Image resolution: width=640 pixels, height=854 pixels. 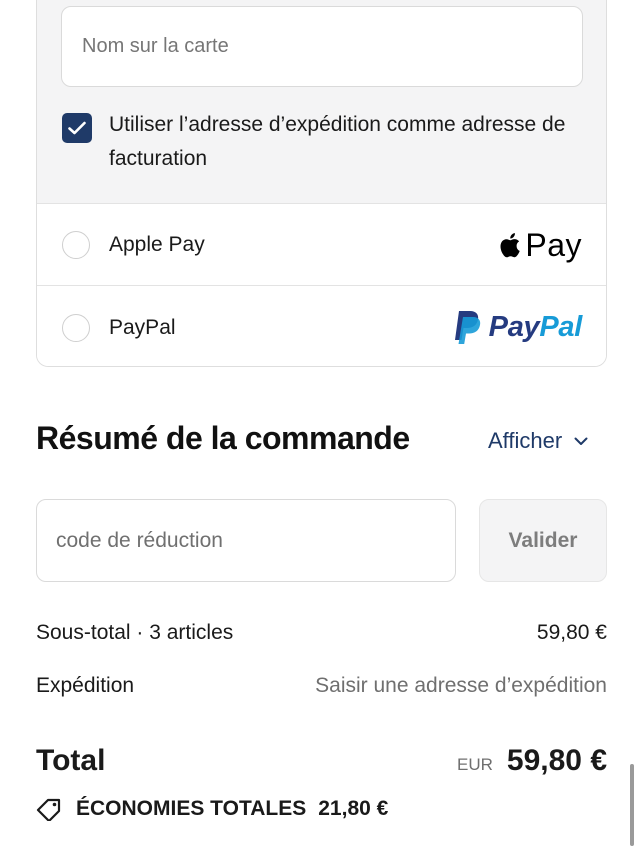 What do you see at coordinates (632, 805) in the screenshot?
I see `scrollbar` at bounding box center [632, 805].